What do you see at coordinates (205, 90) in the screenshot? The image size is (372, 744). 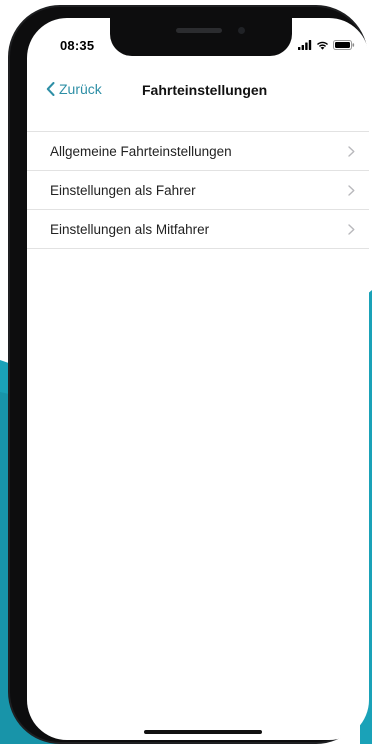 I see `page-title: Fahrteinstellungen` at bounding box center [205, 90].